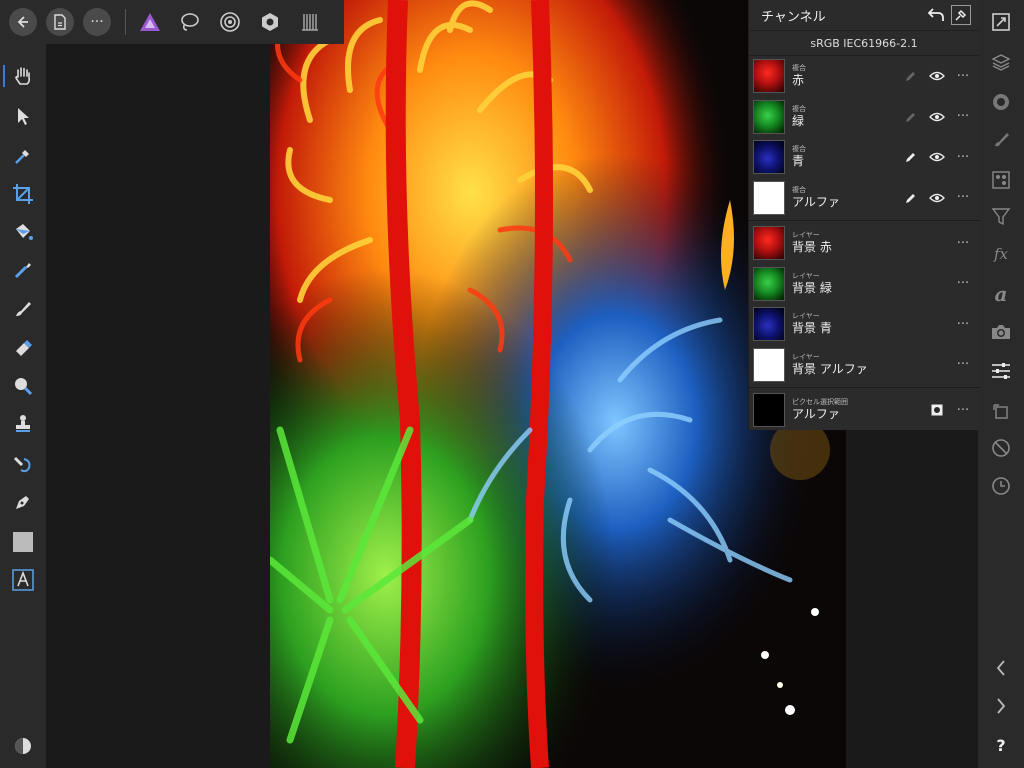 This screenshot has height=768, width=1024. Describe the element at coordinates (270, 22) in the screenshot. I see `tone-mapping-persona-button` at that location.